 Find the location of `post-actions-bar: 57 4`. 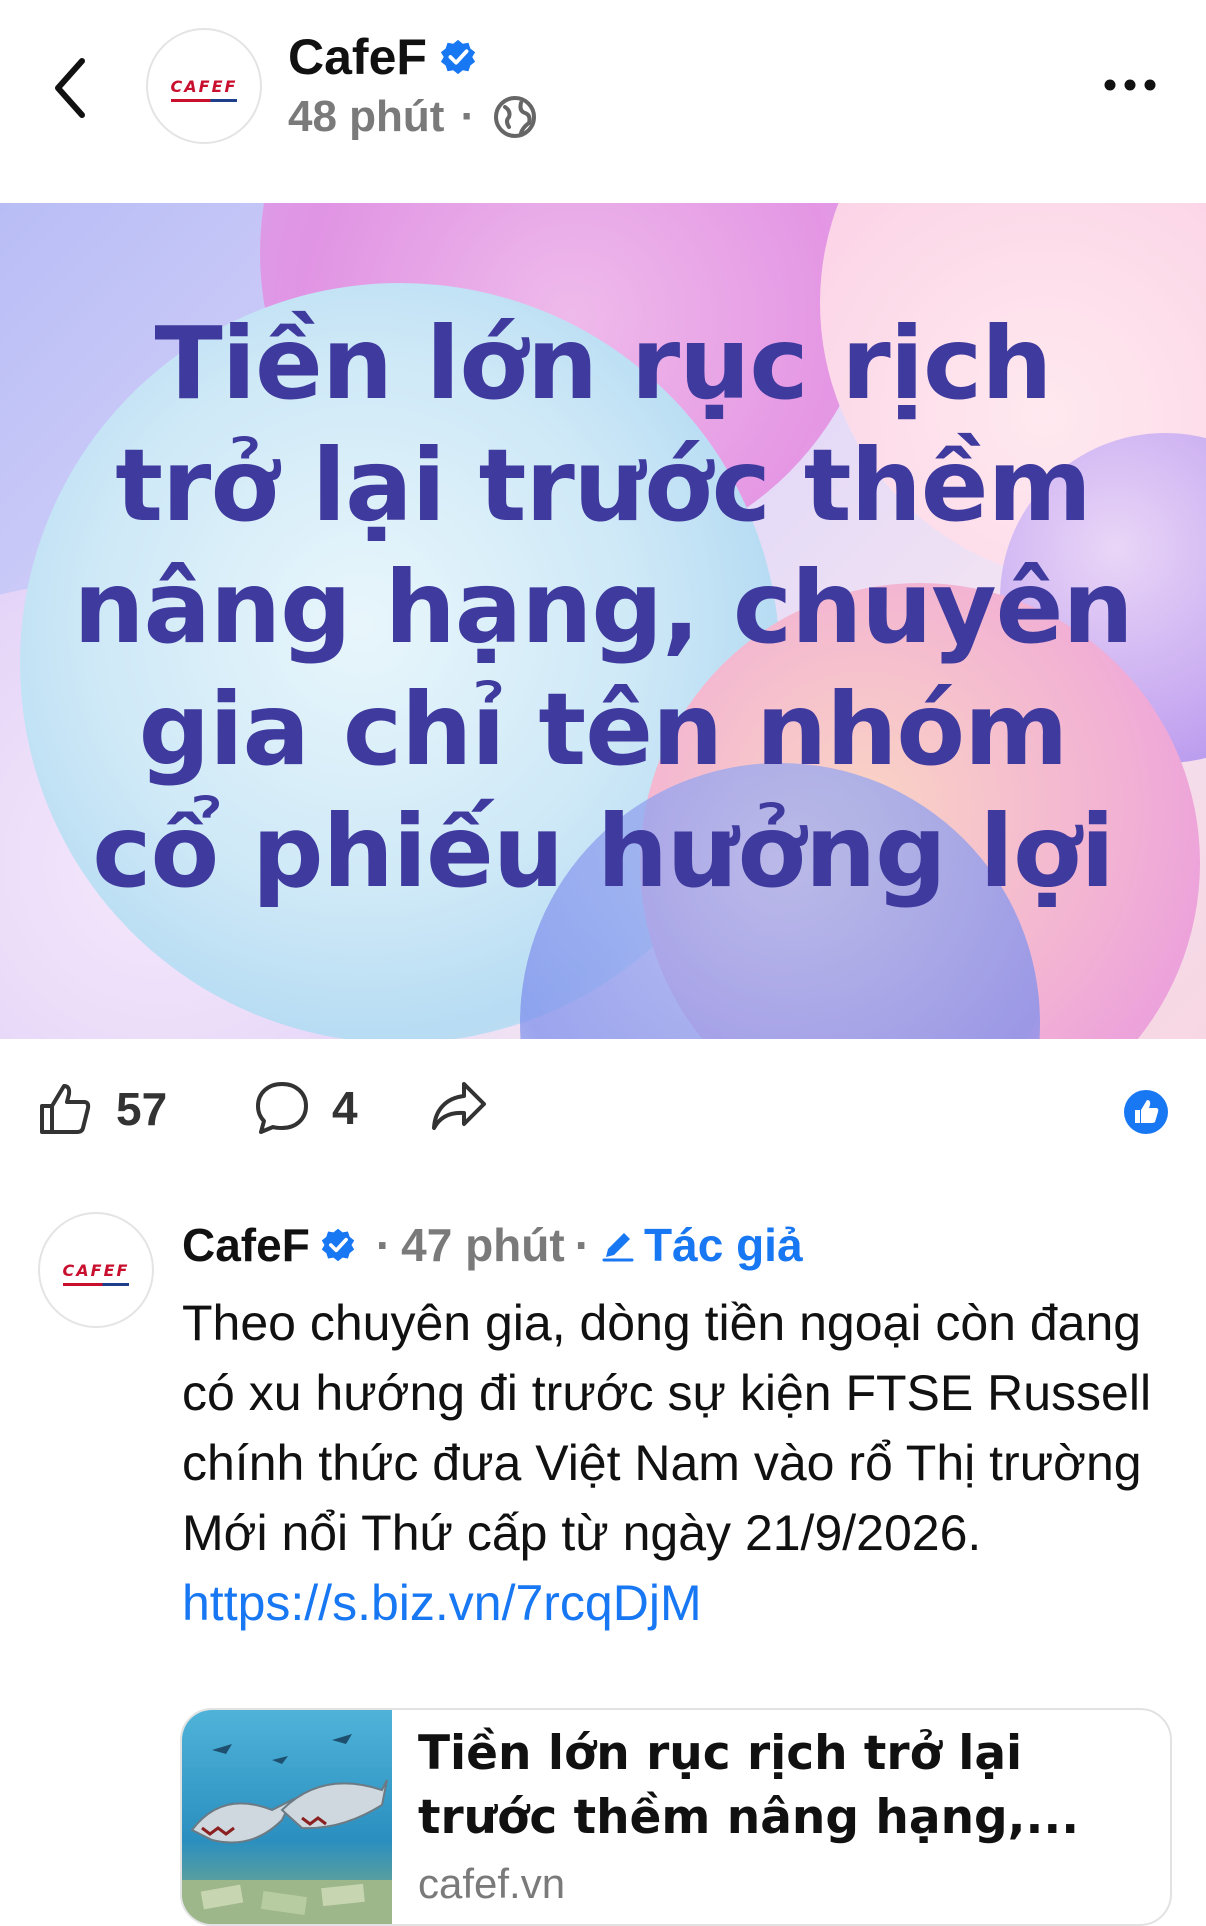

post-actions-bar: 57 4 is located at coordinates (603, 1115).